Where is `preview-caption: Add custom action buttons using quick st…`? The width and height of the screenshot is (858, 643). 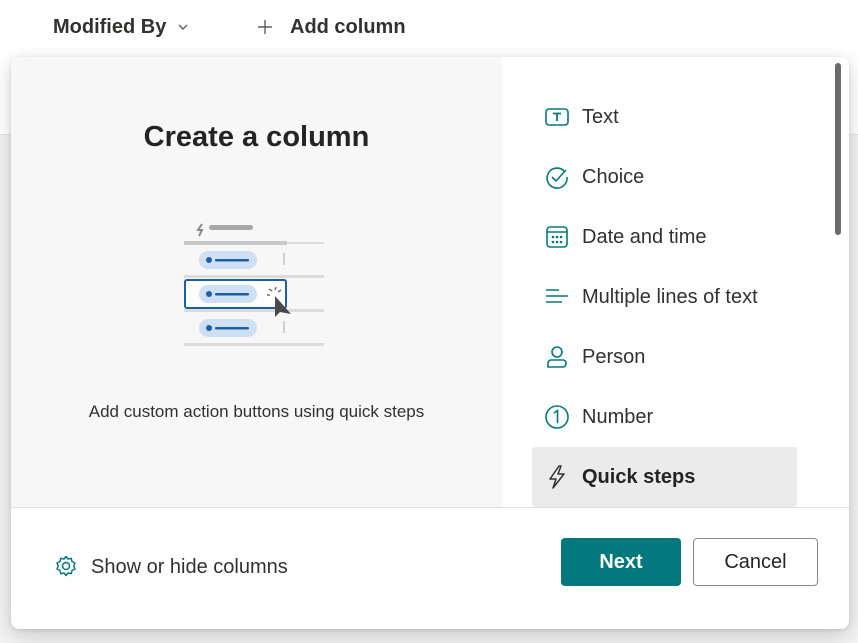 preview-caption: Add custom action buttons using quick st… is located at coordinates (256, 411).